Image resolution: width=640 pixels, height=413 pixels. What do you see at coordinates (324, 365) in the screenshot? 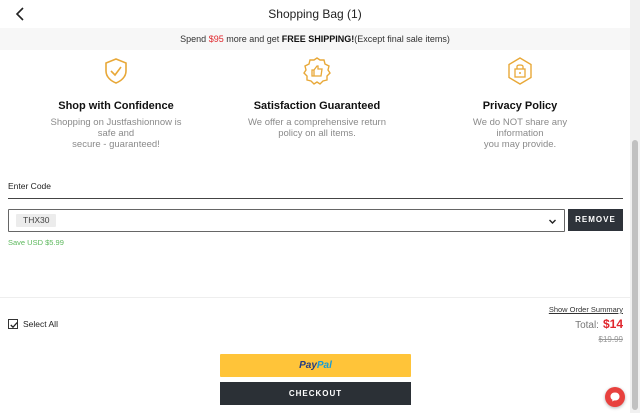
I see `paypal-logo-pal: Pal` at bounding box center [324, 365].